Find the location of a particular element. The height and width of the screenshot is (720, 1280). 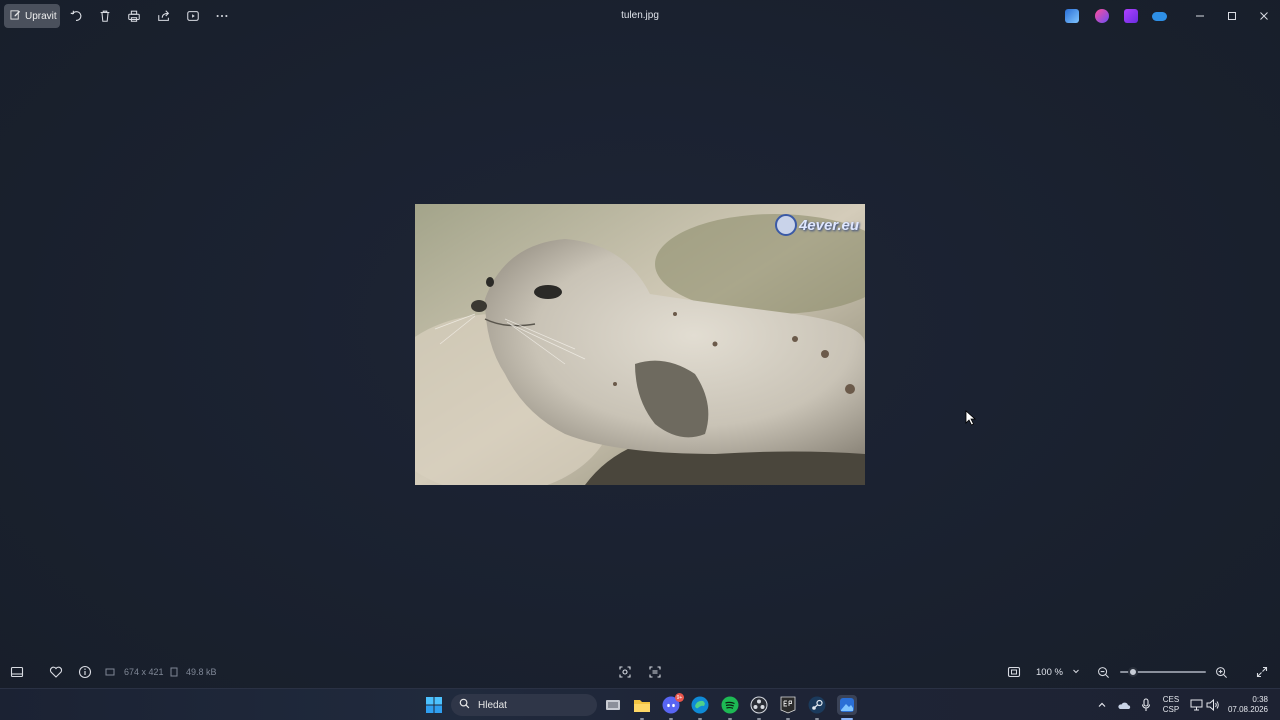

keyboard-layout: CSP is located at coordinates (1171, 709).